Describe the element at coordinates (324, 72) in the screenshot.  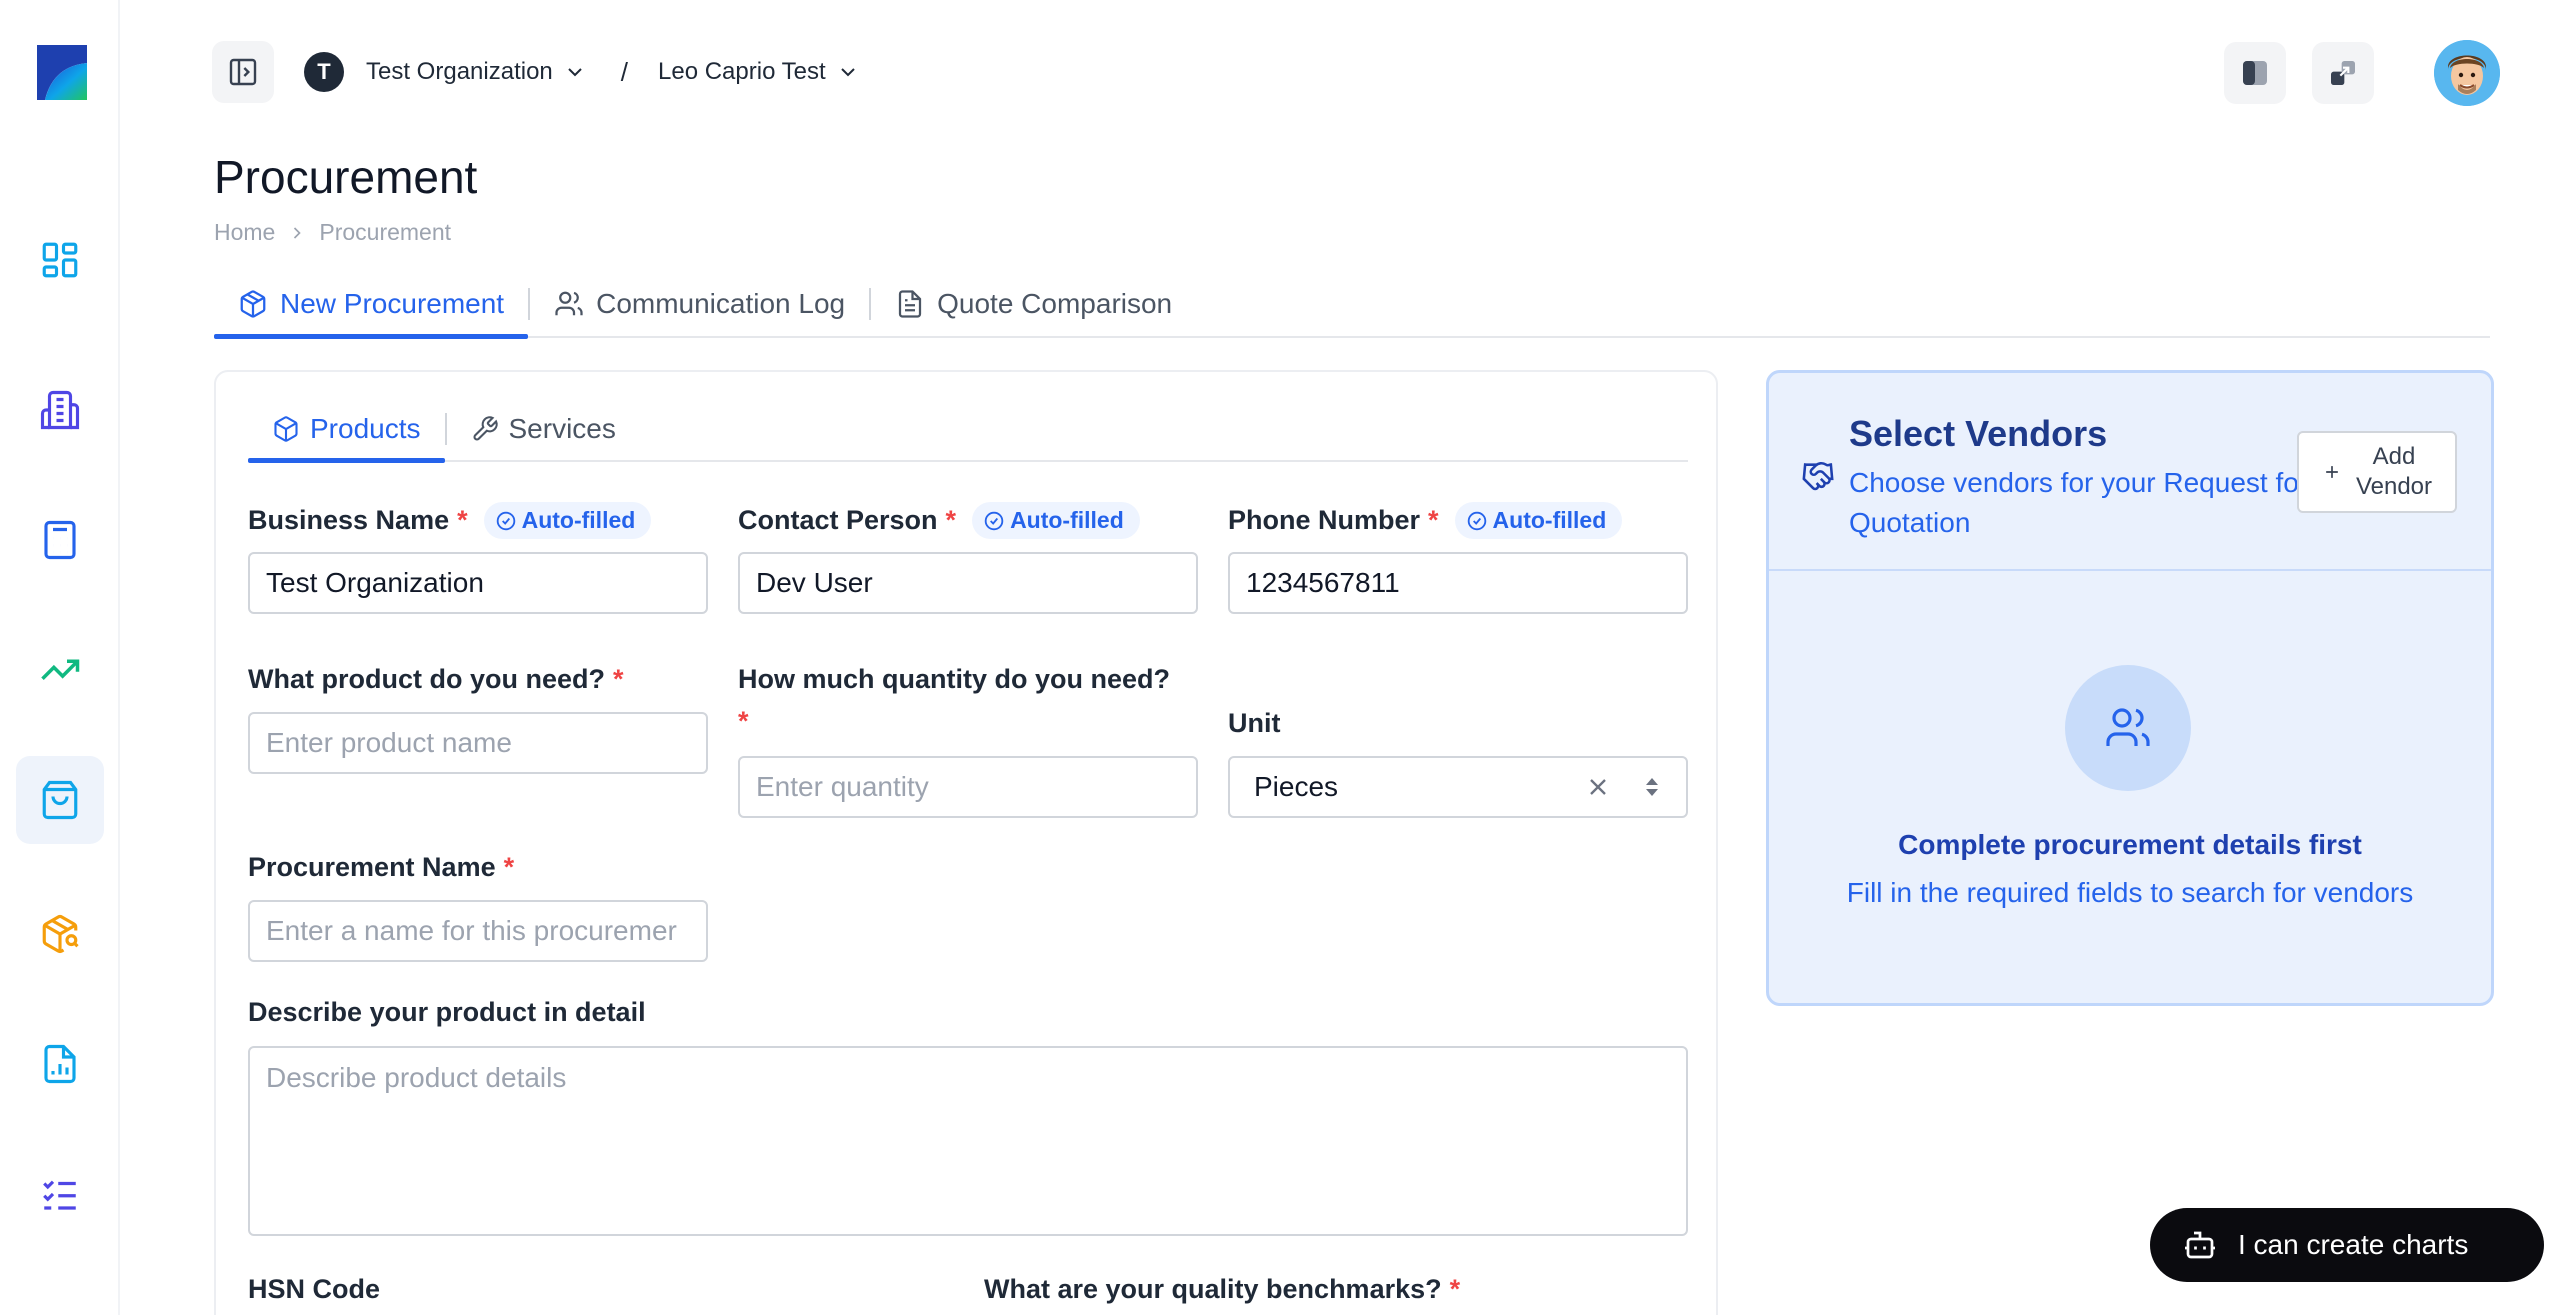
I see `org-avatar: T` at that location.